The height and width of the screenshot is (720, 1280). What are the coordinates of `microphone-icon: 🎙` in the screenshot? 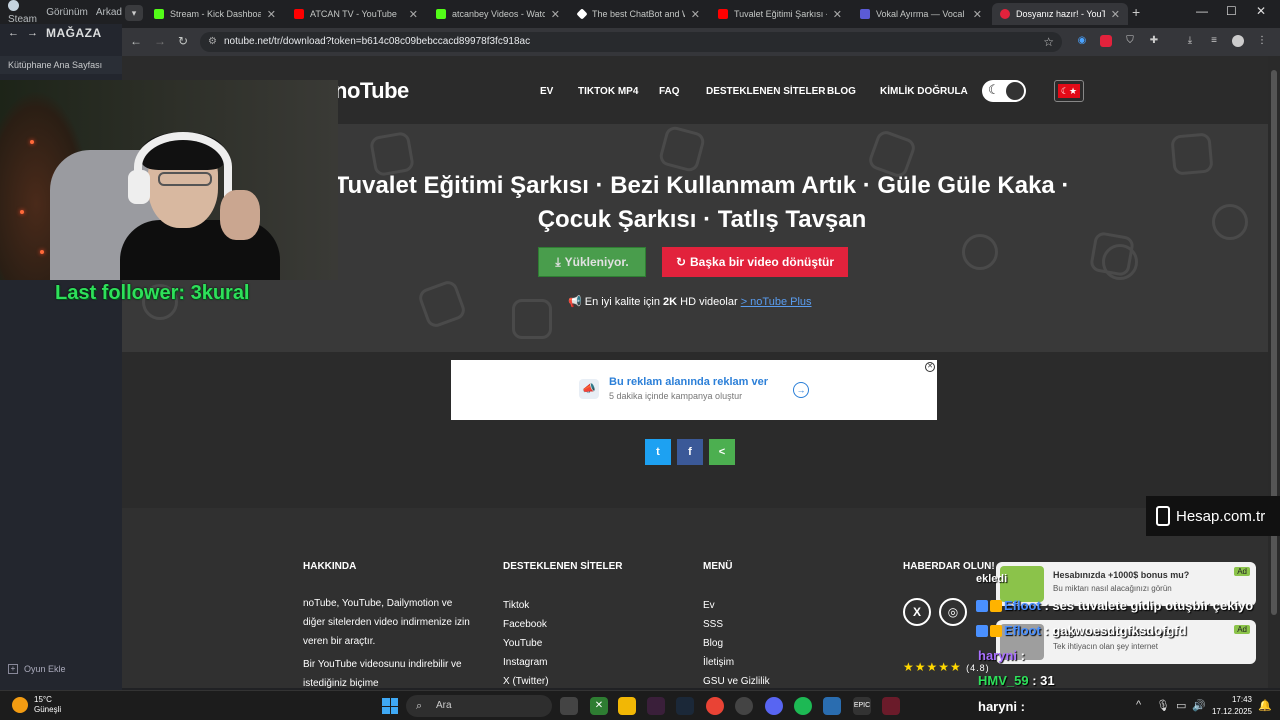 It's located at (1163, 705).